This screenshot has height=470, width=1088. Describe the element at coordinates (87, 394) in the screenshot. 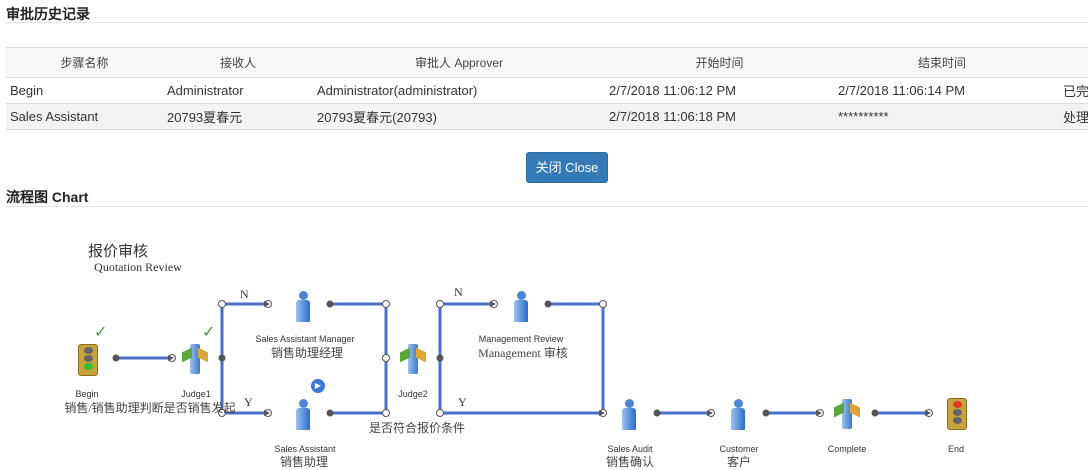

I see `node-begin-label: Begin` at that location.